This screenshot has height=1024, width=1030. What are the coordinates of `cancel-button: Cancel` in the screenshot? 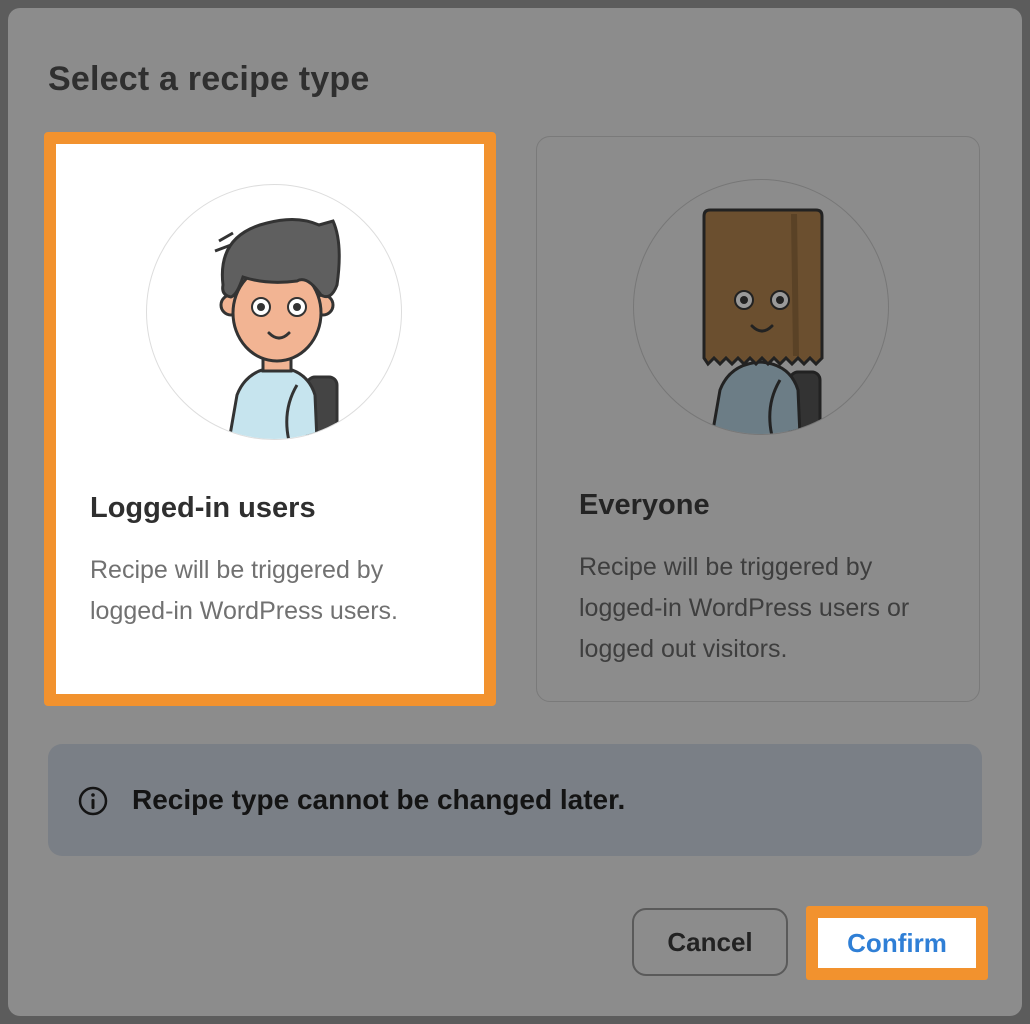 It's located at (710, 942).